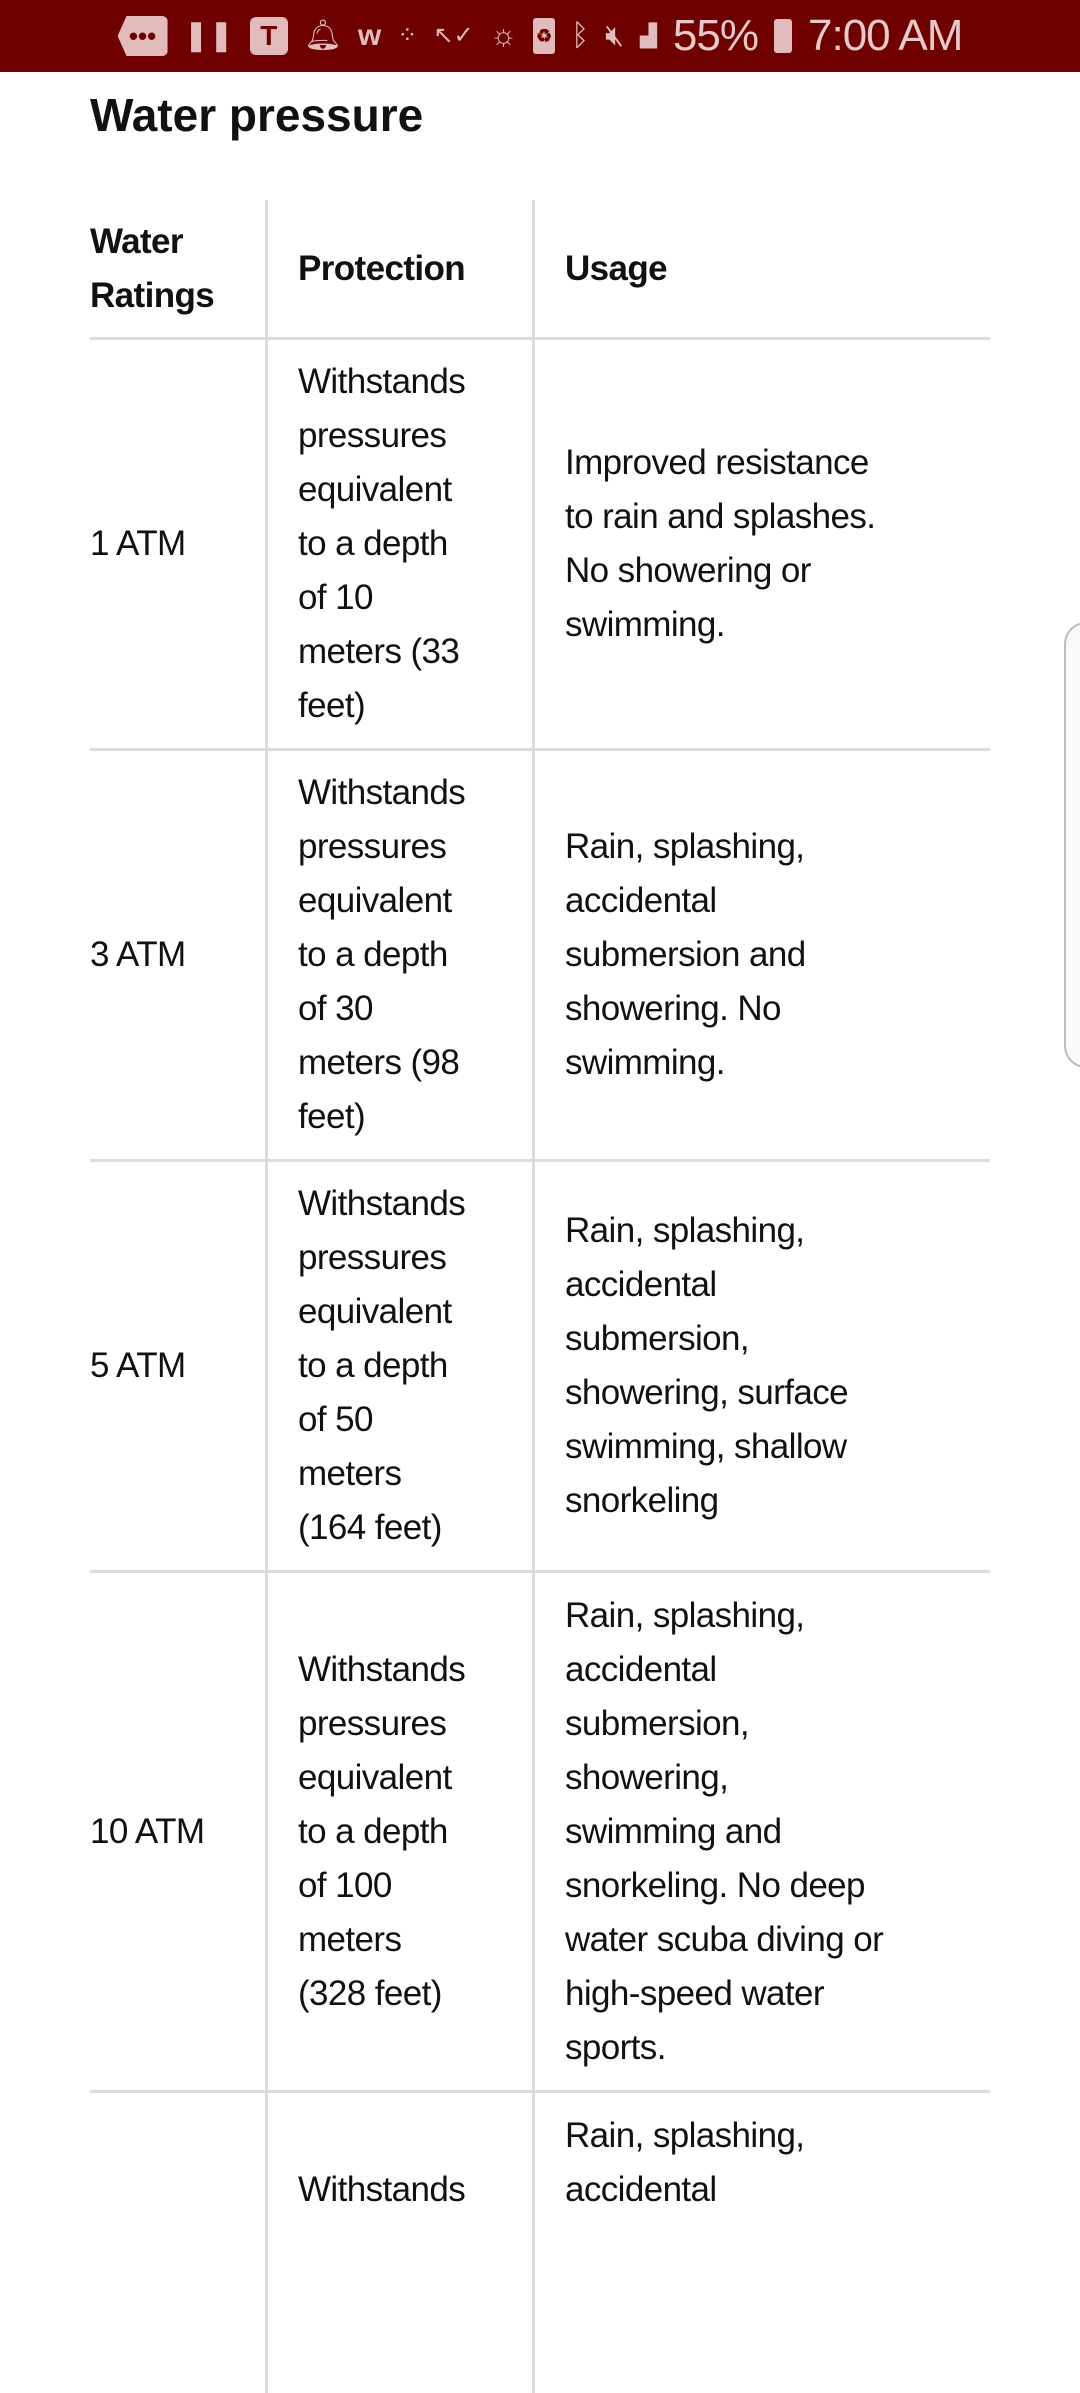 The height and width of the screenshot is (2393, 1080). I want to click on rating-cell, so click(177, 2243).